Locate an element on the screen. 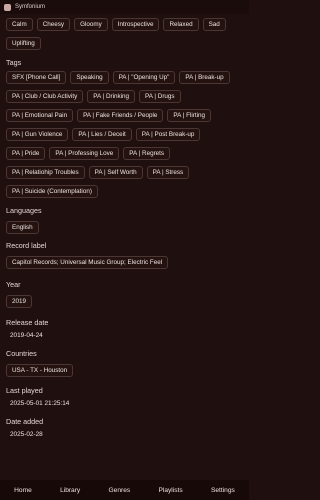  last-played-heading: Last played is located at coordinates (24, 390).